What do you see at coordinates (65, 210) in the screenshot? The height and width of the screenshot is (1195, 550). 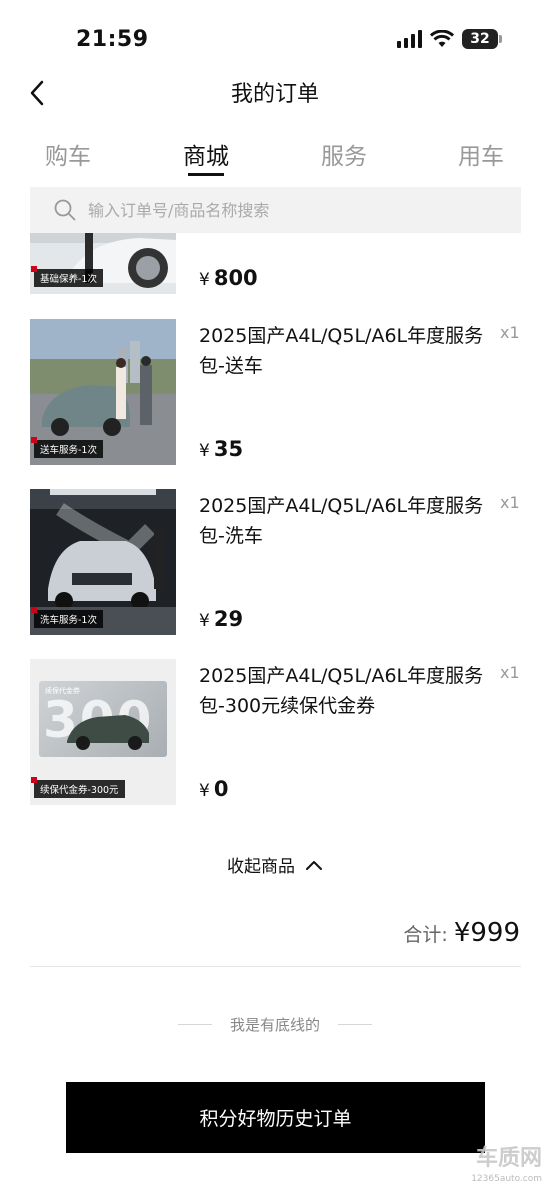 I see `search-icon` at bounding box center [65, 210].